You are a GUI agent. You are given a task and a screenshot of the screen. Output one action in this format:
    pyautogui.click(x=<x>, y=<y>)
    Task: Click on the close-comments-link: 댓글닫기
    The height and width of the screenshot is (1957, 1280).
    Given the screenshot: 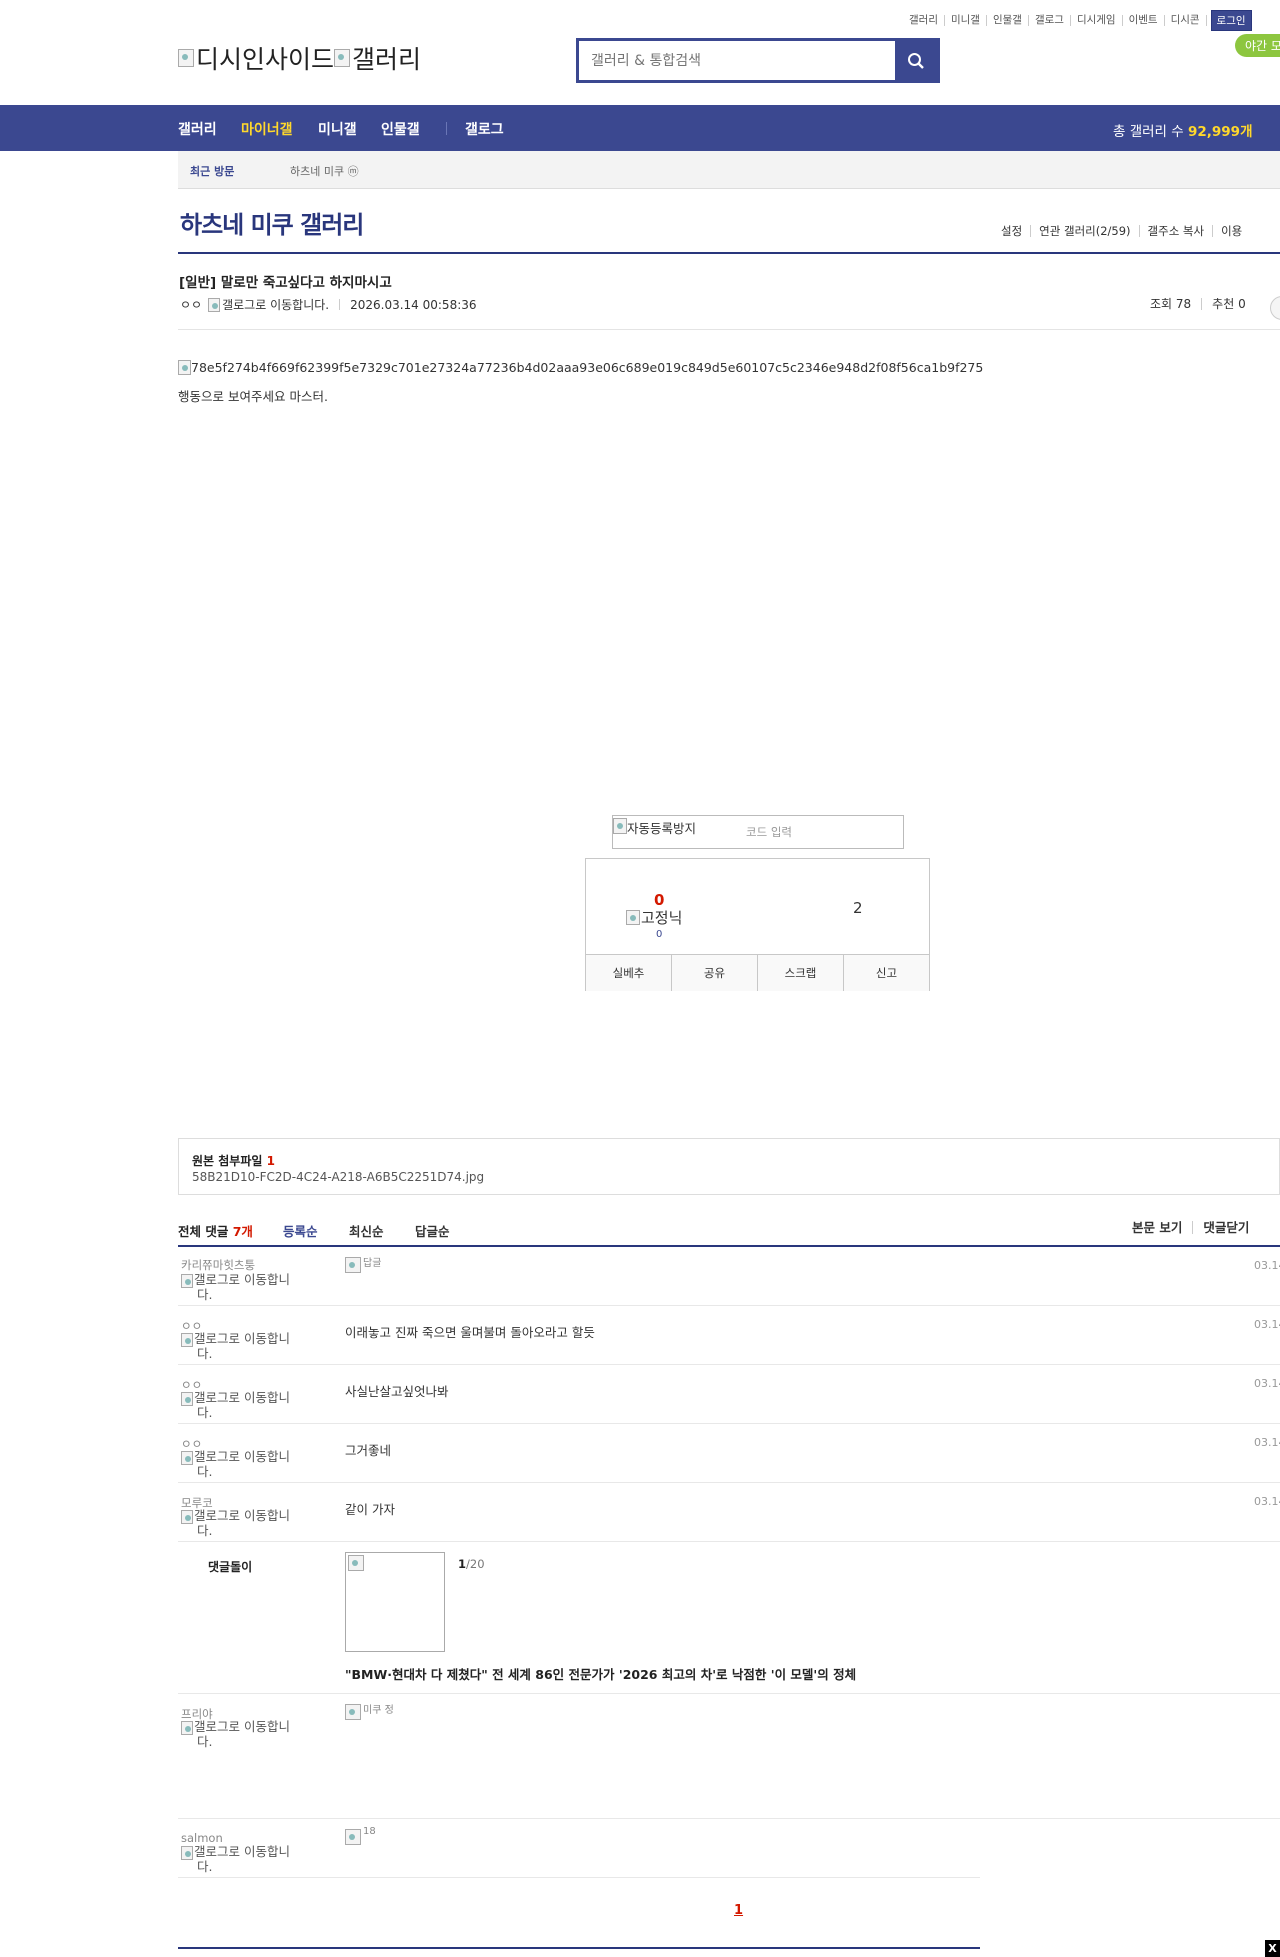 What is the action you would take?
    pyautogui.click(x=1225, y=1227)
    